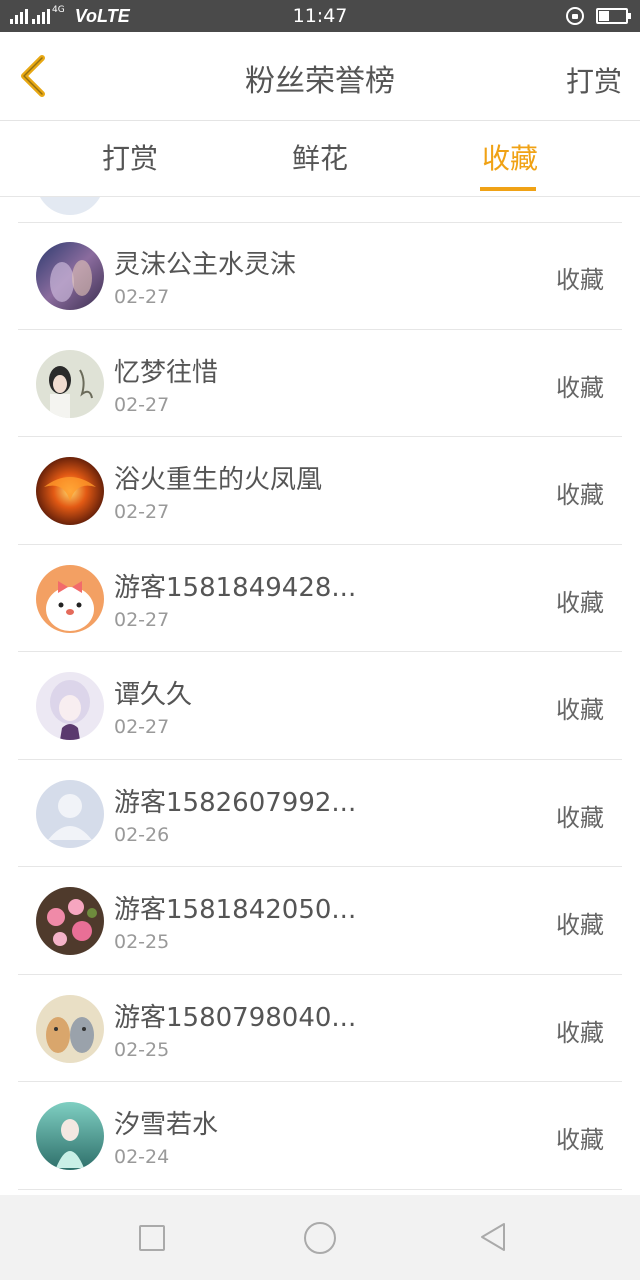 Image resolution: width=640 pixels, height=1280 pixels. What do you see at coordinates (218, 480) in the screenshot?
I see `user-name: 浴火重生的火凤凰` at bounding box center [218, 480].